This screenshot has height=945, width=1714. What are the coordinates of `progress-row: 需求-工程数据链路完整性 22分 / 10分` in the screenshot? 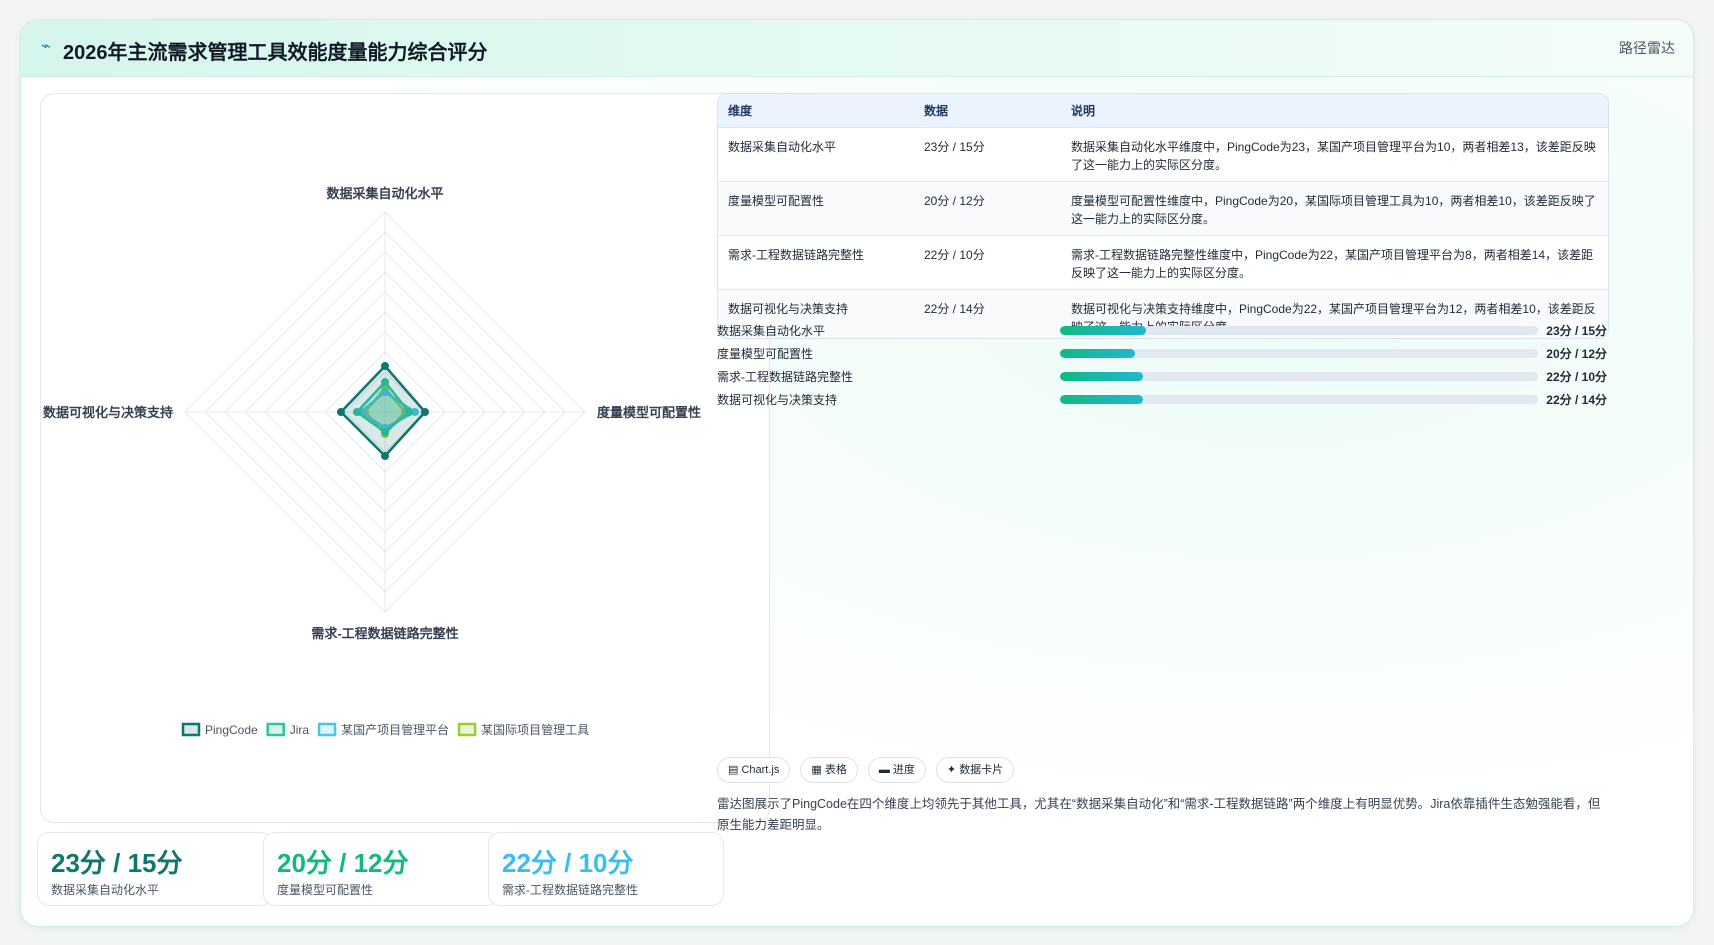 It's located at (1162, 376).